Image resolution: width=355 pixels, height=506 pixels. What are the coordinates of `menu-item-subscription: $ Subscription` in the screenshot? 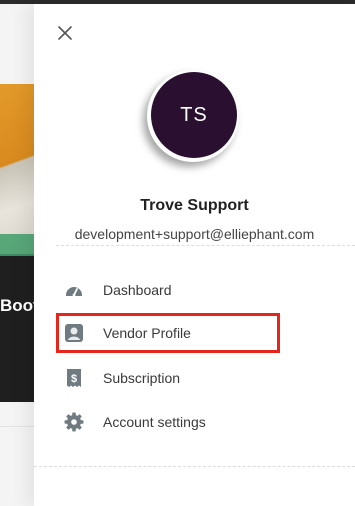 It's located at (168, 378).